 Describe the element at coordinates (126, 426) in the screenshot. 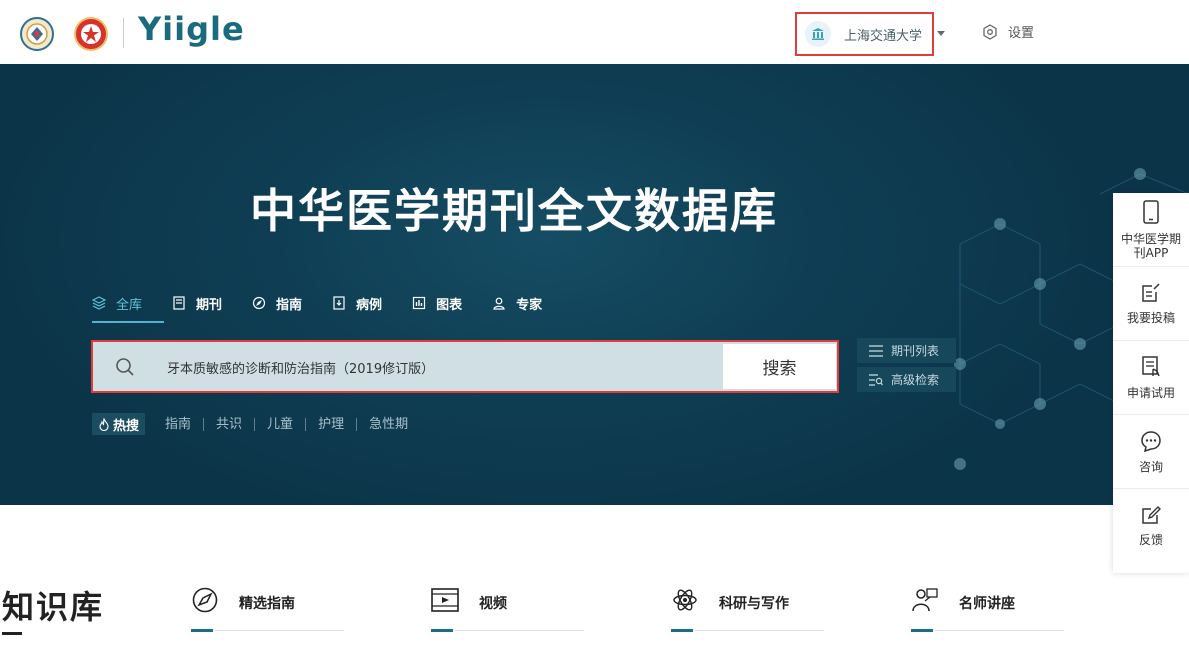

I see `hot-label-text: 热搜` at that location.